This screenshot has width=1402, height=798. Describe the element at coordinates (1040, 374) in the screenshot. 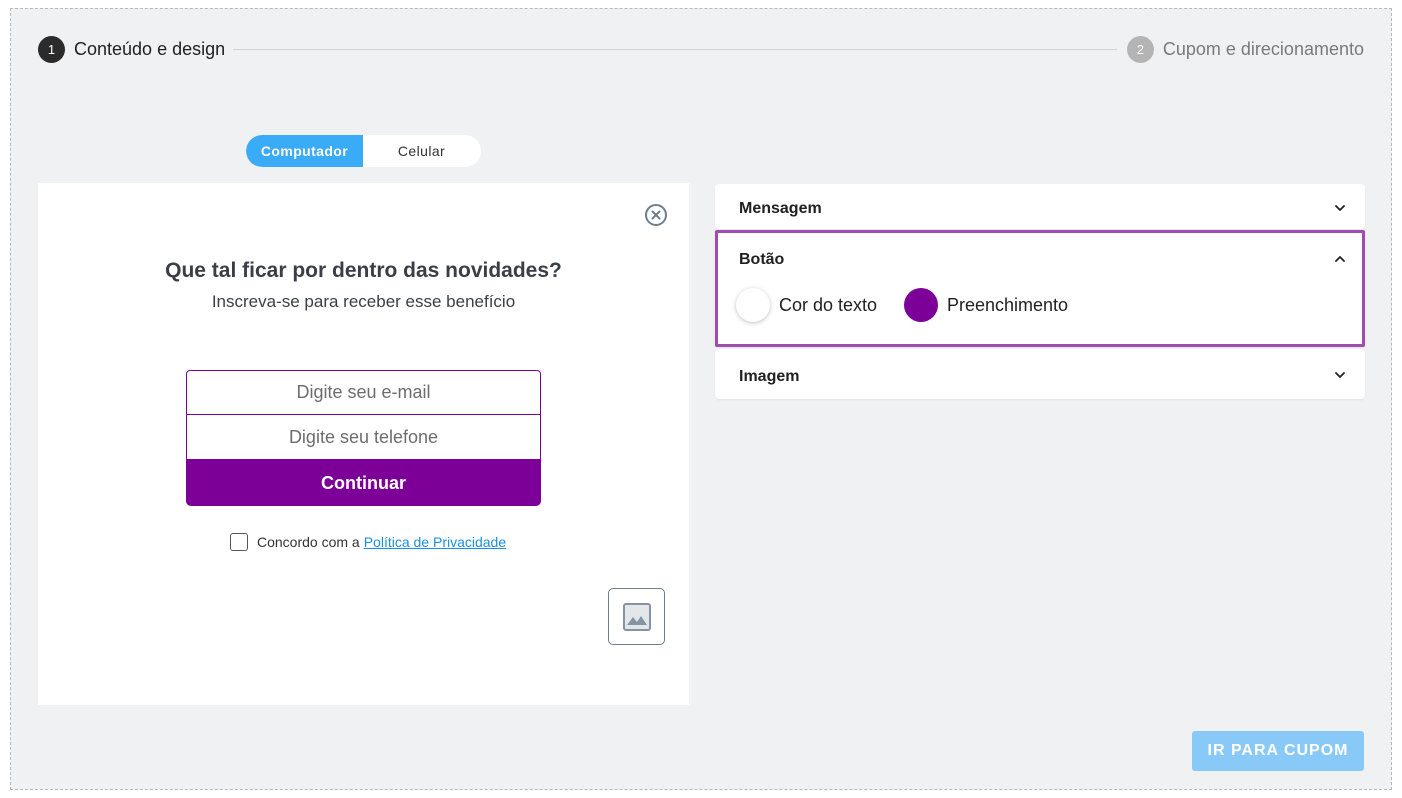

I see `accordion-image: Imagem` at that location.